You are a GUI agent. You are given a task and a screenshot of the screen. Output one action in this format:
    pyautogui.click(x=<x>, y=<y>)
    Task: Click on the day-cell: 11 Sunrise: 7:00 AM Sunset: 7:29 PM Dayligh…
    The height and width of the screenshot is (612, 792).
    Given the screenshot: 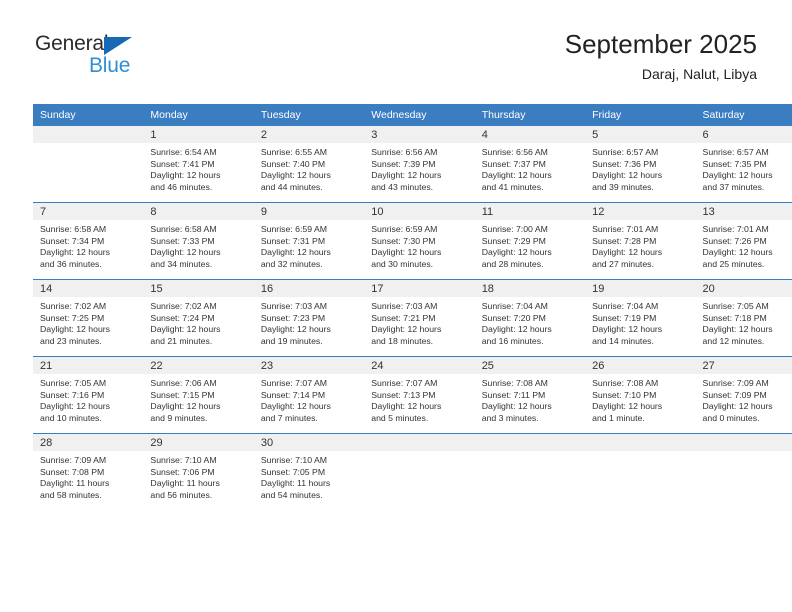 What is the action you would take?
    pyautogui.click(x=530, y=241)
    